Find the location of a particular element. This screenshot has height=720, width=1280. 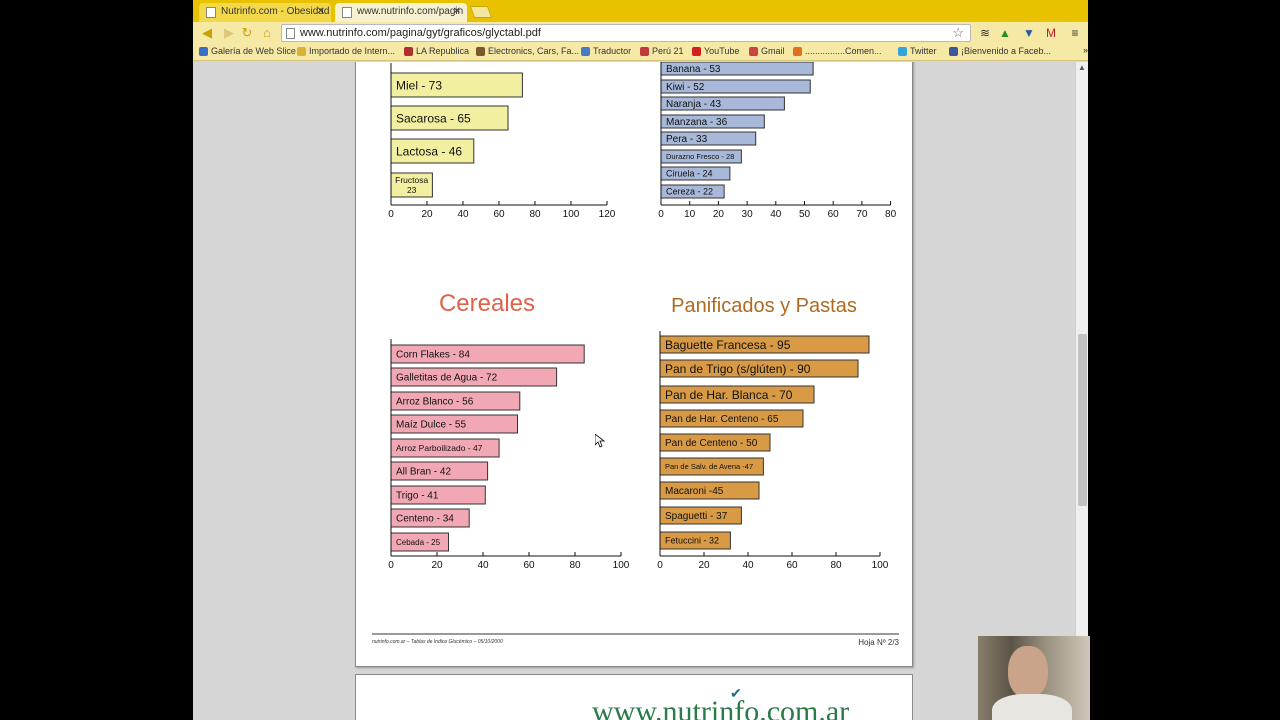

bookmark-item: Galería de Web Slice is located at coordinates (247, 51).